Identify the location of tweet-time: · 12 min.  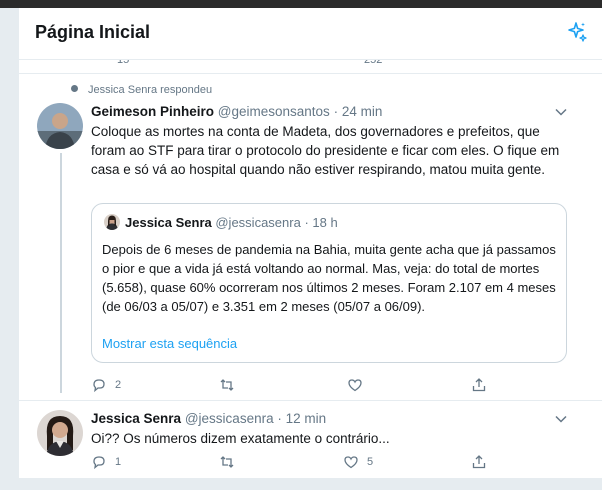
(301, 418).